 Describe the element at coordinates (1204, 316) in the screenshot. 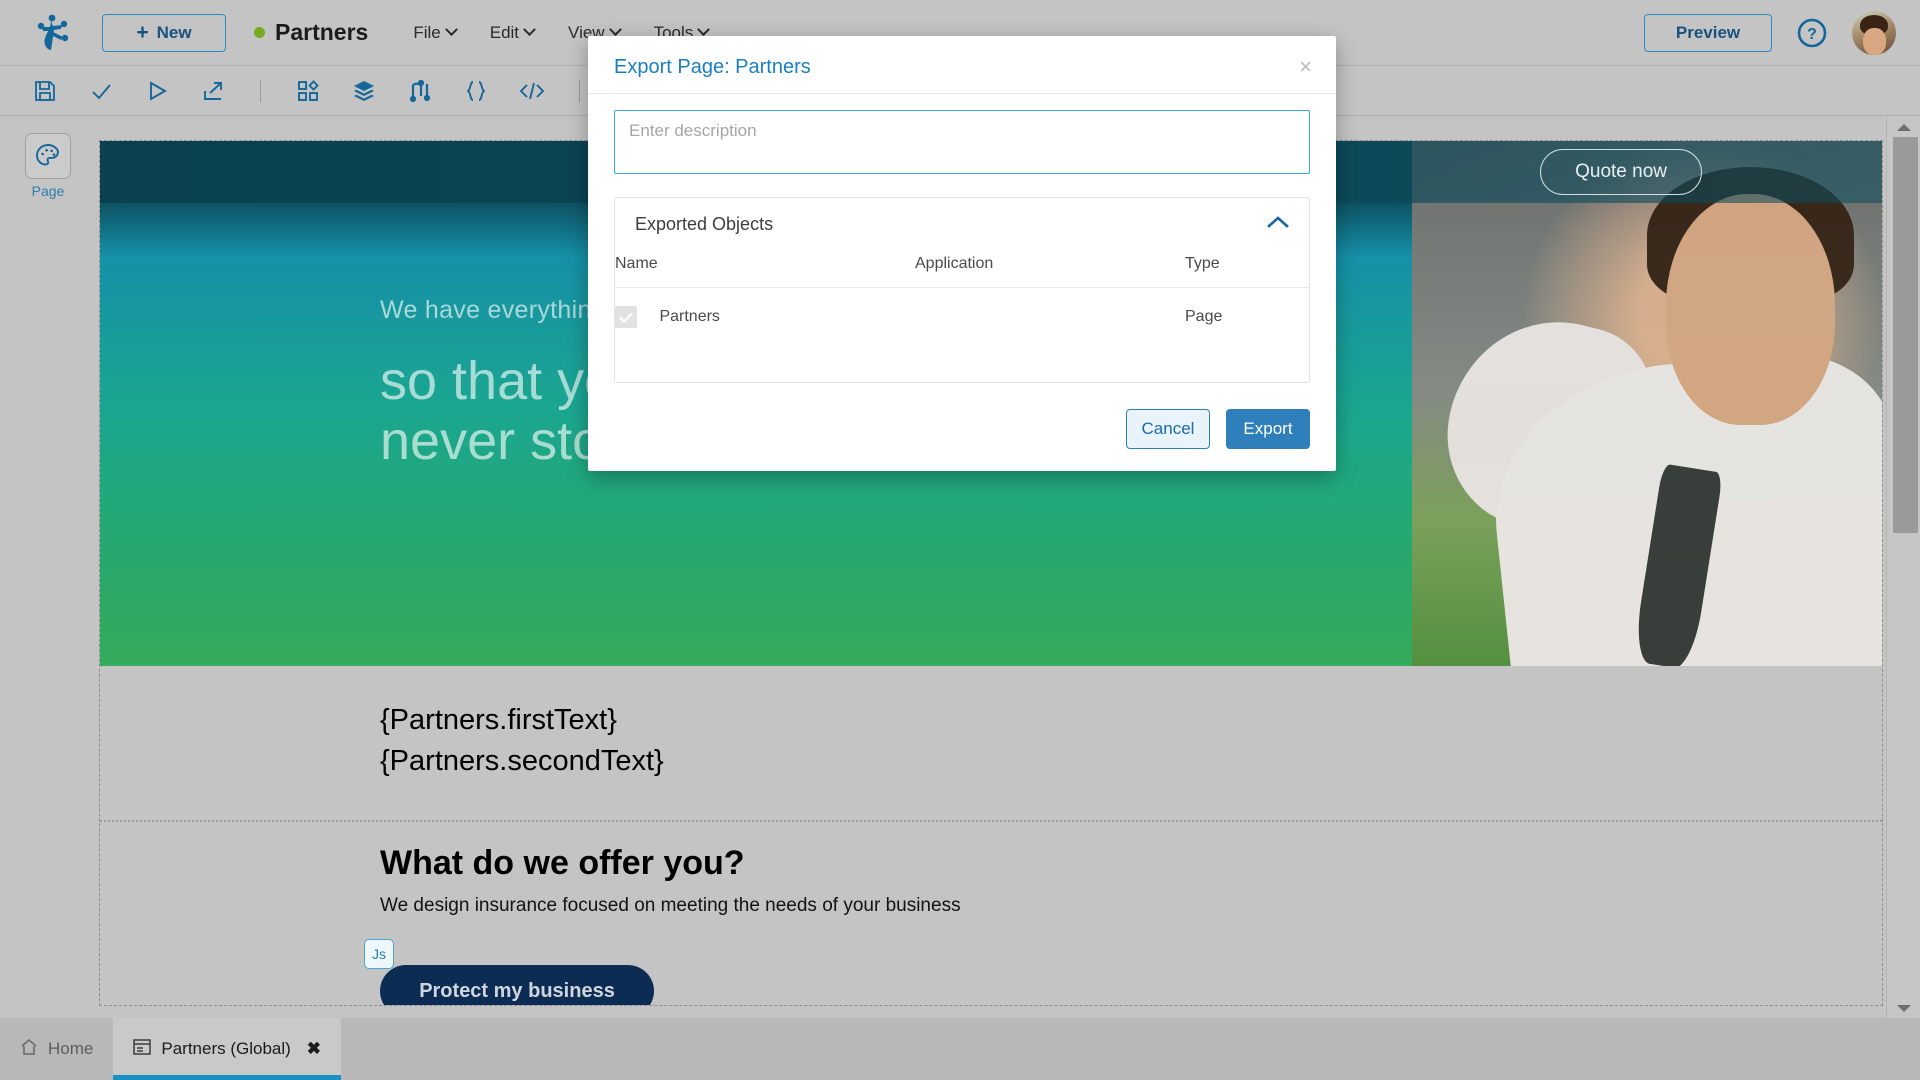

I see `cell-type: Page` at that location.